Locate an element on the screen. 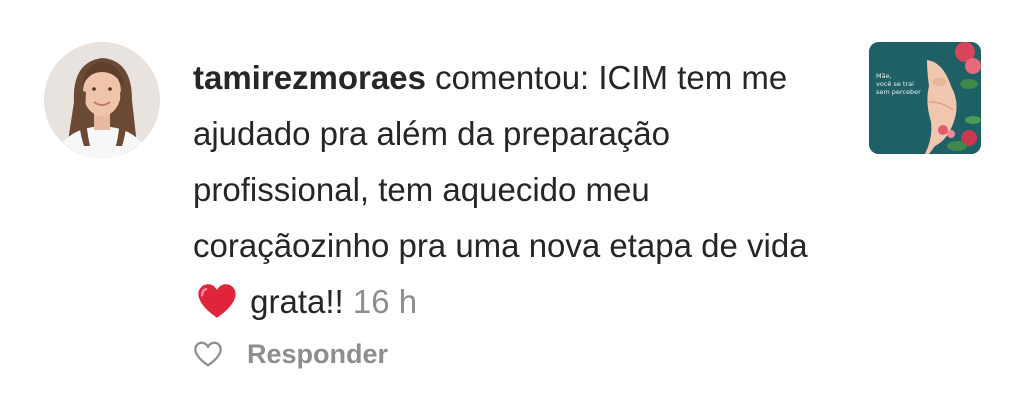  thumbnail-caption: Mãe, você se trai sem perceber is located at coordinates (901, 84).